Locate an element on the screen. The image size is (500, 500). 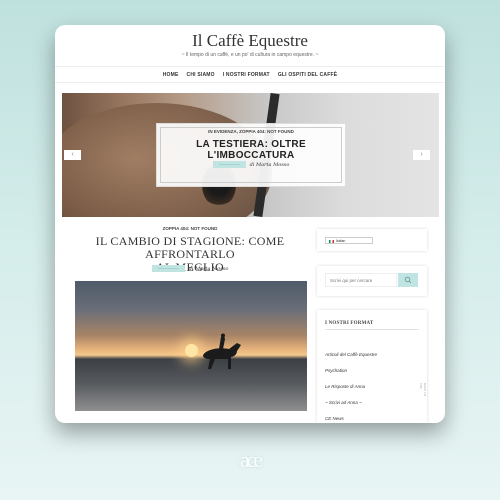
format-link-psychation: Psychation is located at coordinates (336, 370).